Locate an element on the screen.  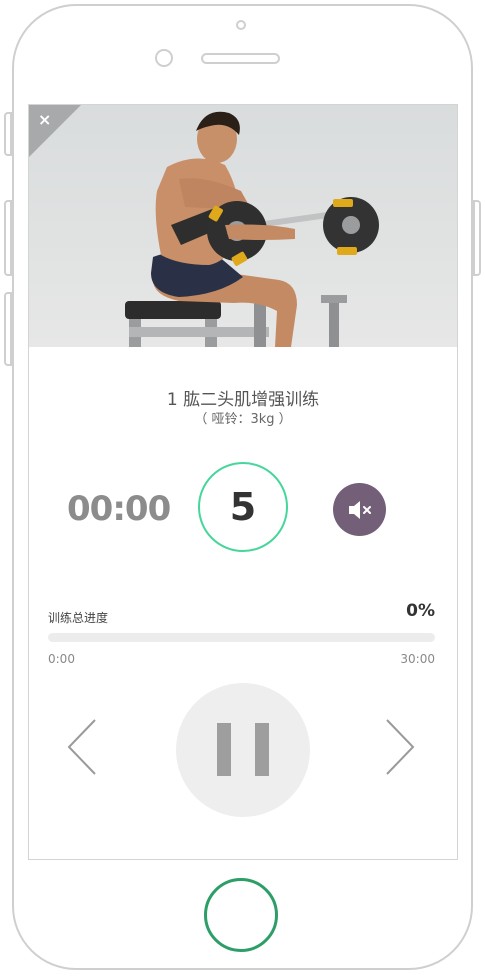
progress-percent: 0% is located at coordinates (420, 611).